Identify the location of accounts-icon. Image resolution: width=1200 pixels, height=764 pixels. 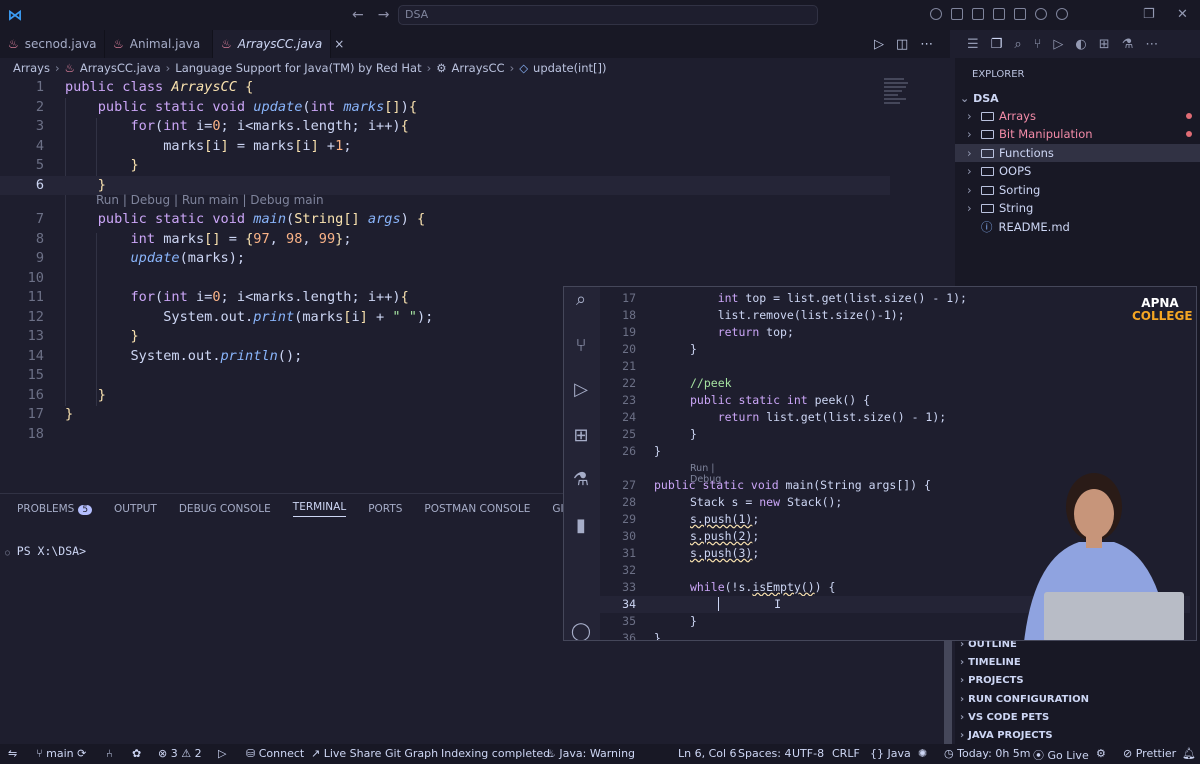
(1041, 14).